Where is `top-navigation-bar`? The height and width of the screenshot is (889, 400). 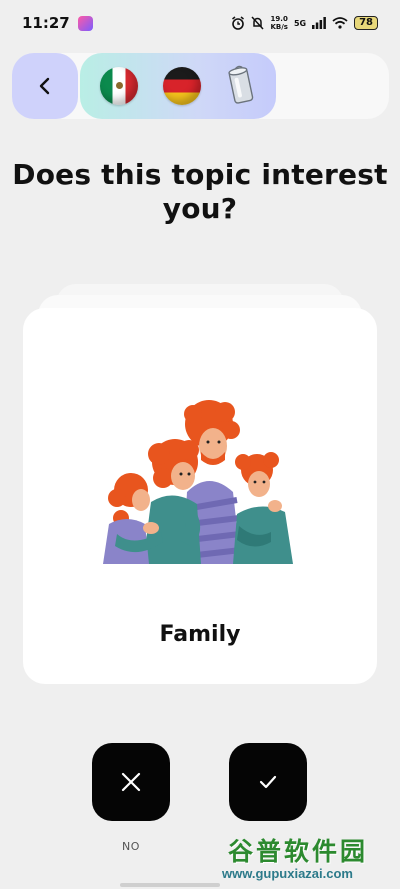 top-navigation-bar is located at coordinates (200, 86).